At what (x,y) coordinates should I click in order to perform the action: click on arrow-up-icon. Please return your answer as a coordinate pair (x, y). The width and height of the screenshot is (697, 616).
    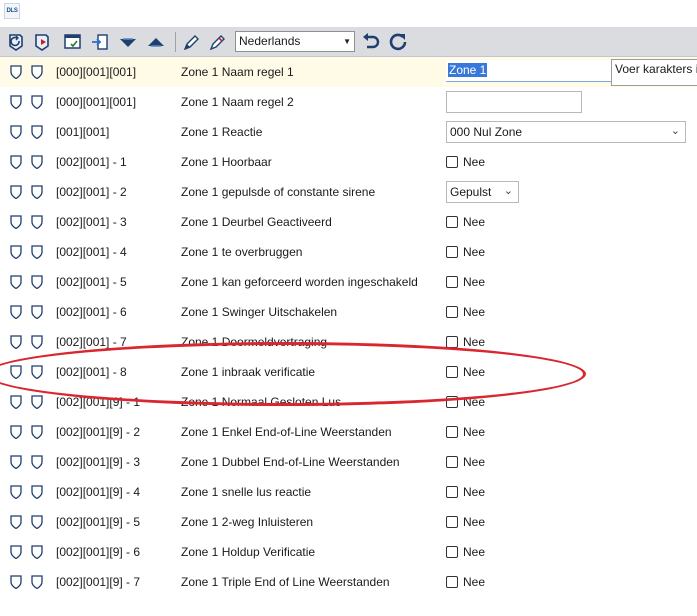
    Looking at the image, I should click on (156, 42).